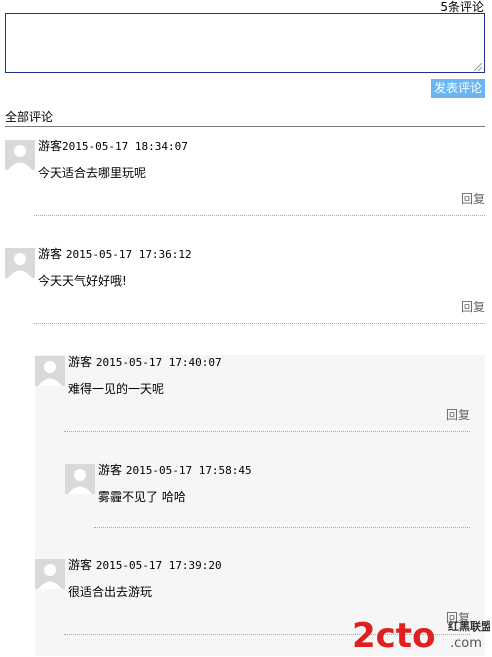 The width and height of the screenshot is (492, 657). Describe the element at coordinates (245, 288) in the screenshot. I see `comment-item: 游客 2015-05-17 17:36:12 今天天气好好哦! 回复` at that location.